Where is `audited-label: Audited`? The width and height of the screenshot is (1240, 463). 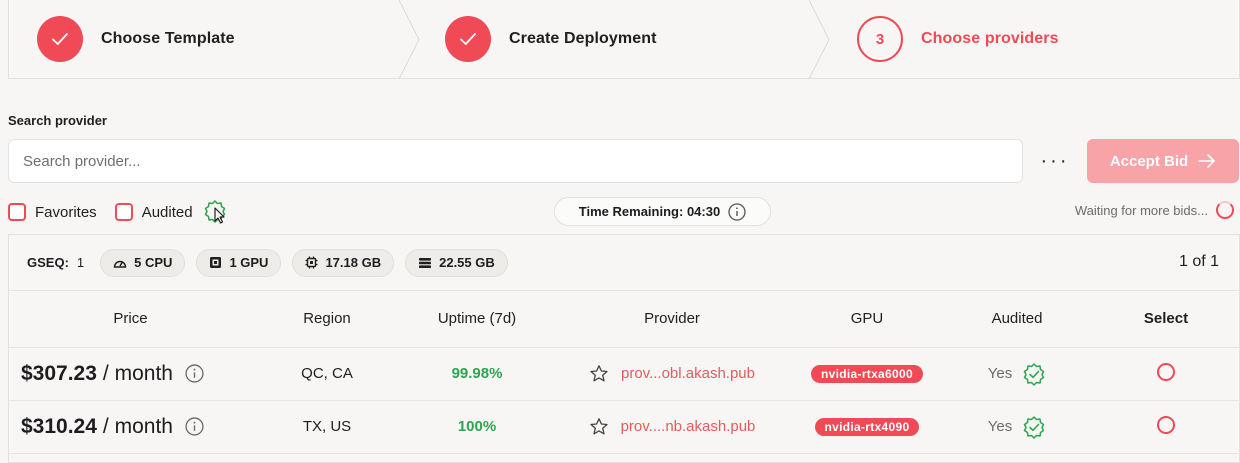 audited-label: Audited is located at coordinates (167, 212).